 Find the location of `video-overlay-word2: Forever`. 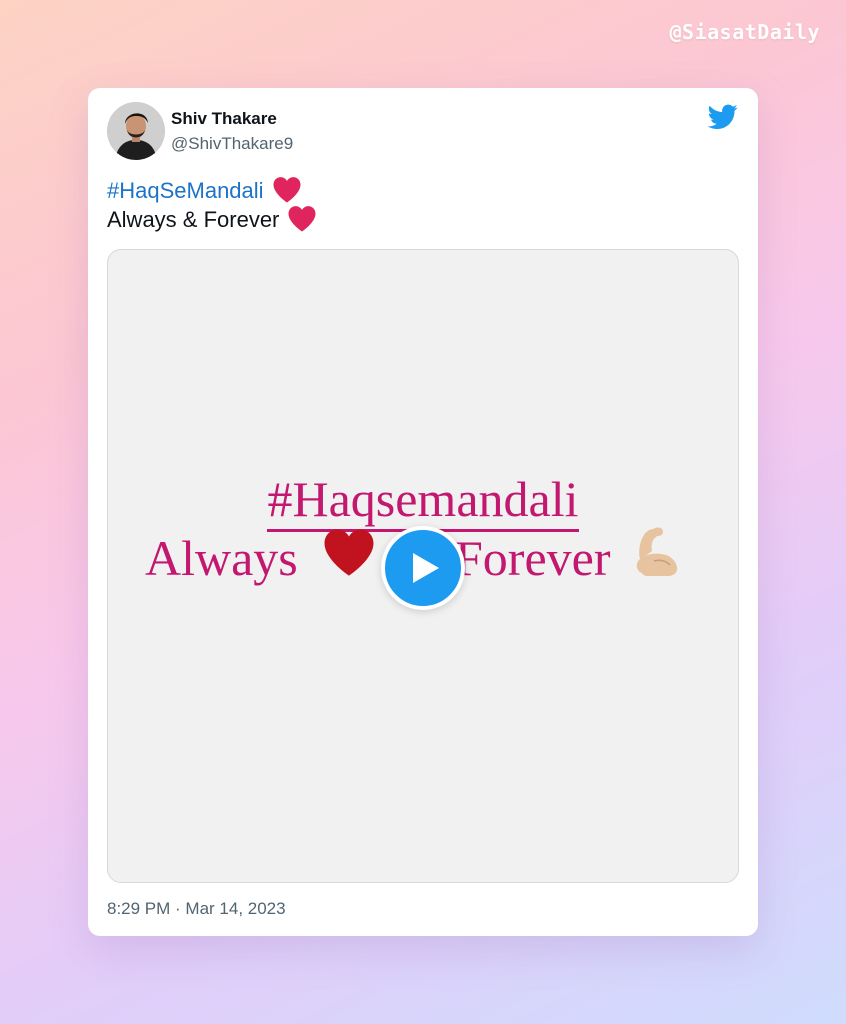

video-overlay-word2: Forever is located at coordinates (533, 558).